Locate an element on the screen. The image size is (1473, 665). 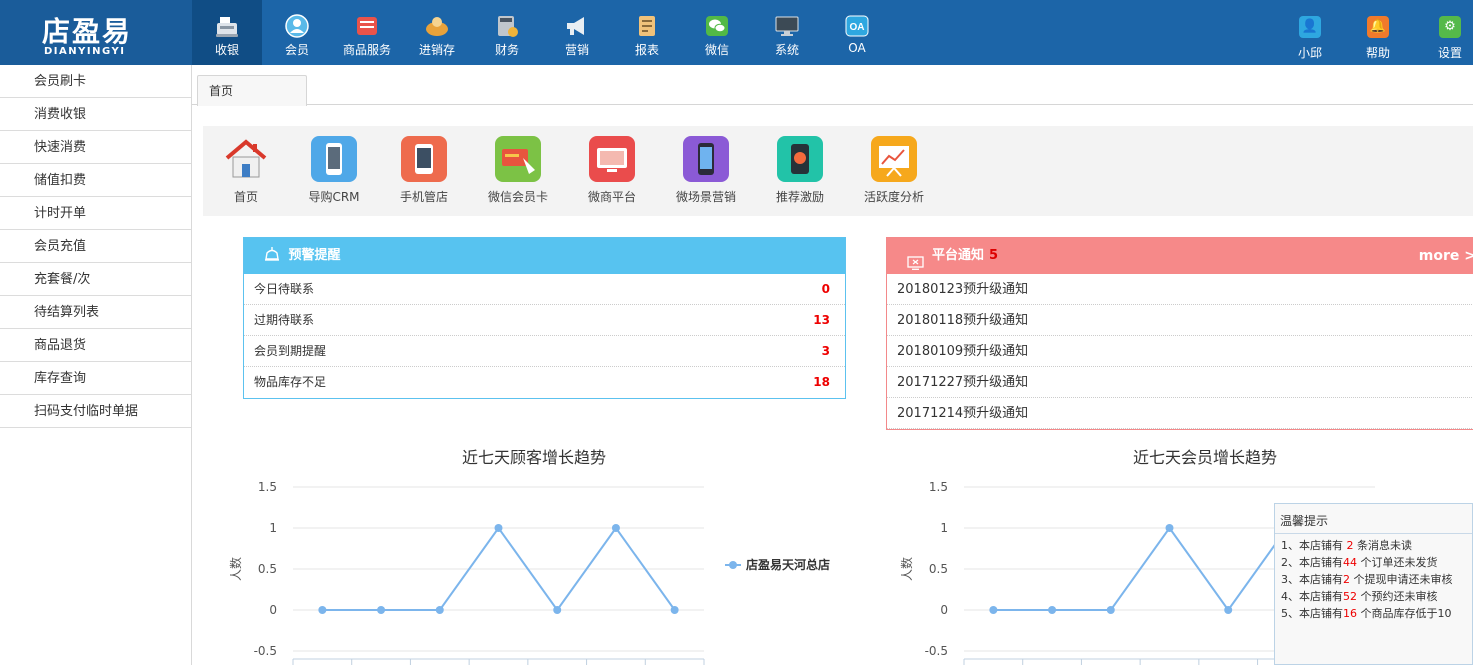
wechat-icon is located at coordinates (717, 26).